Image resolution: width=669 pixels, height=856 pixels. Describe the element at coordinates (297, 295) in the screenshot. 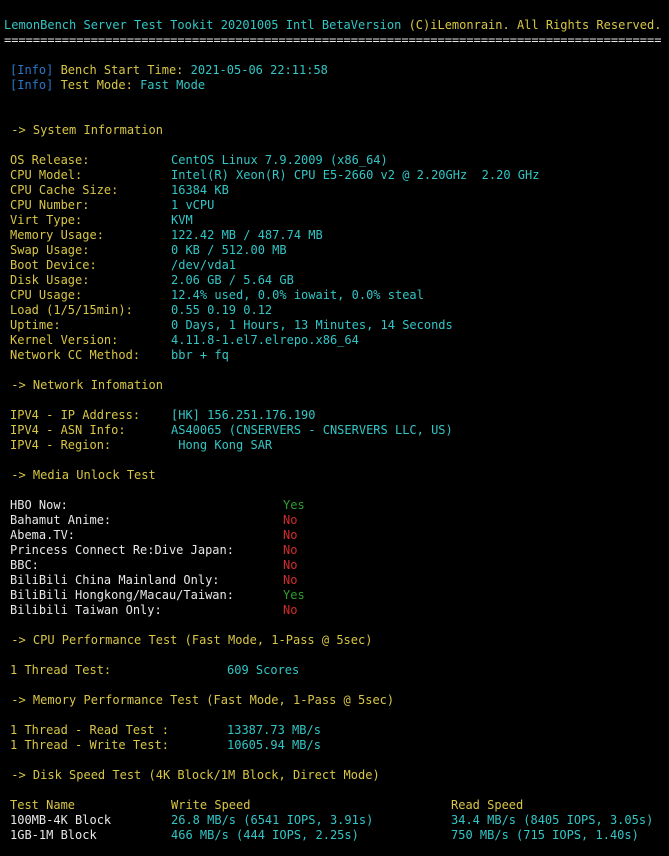

I see `system-value: 12.4% used, 0.0% iowait, 0.0% steal` at that location.